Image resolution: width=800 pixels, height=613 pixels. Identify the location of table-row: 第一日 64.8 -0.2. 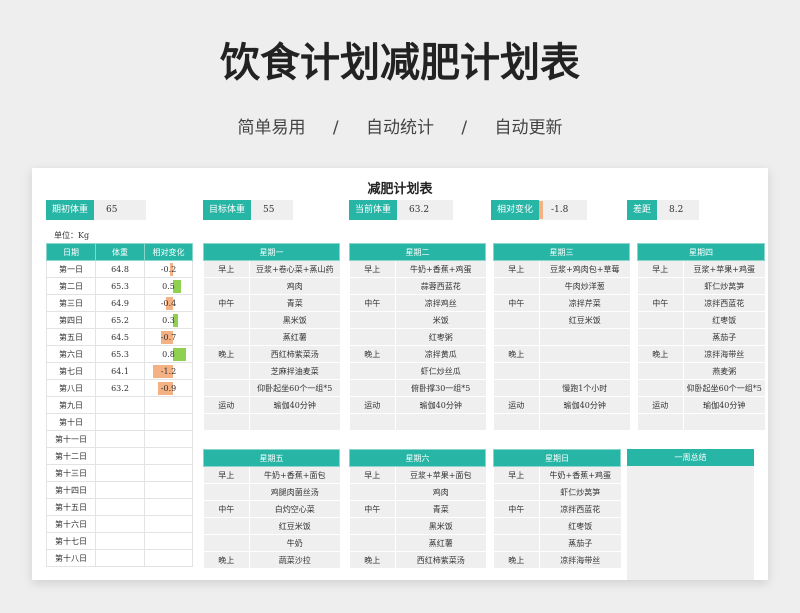
(119, 269).